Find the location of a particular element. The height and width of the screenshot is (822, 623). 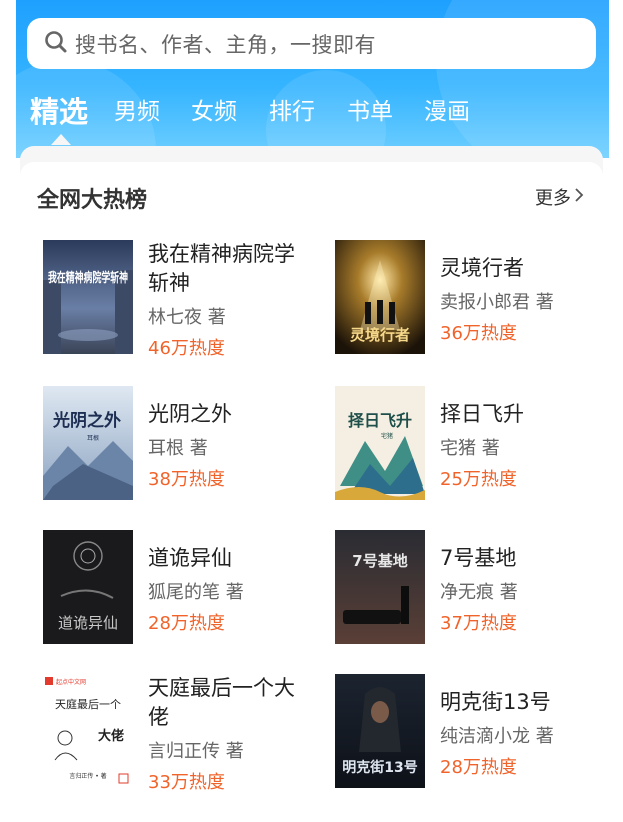

book-heat: 38万热度 is located at coordinates (186, 479).